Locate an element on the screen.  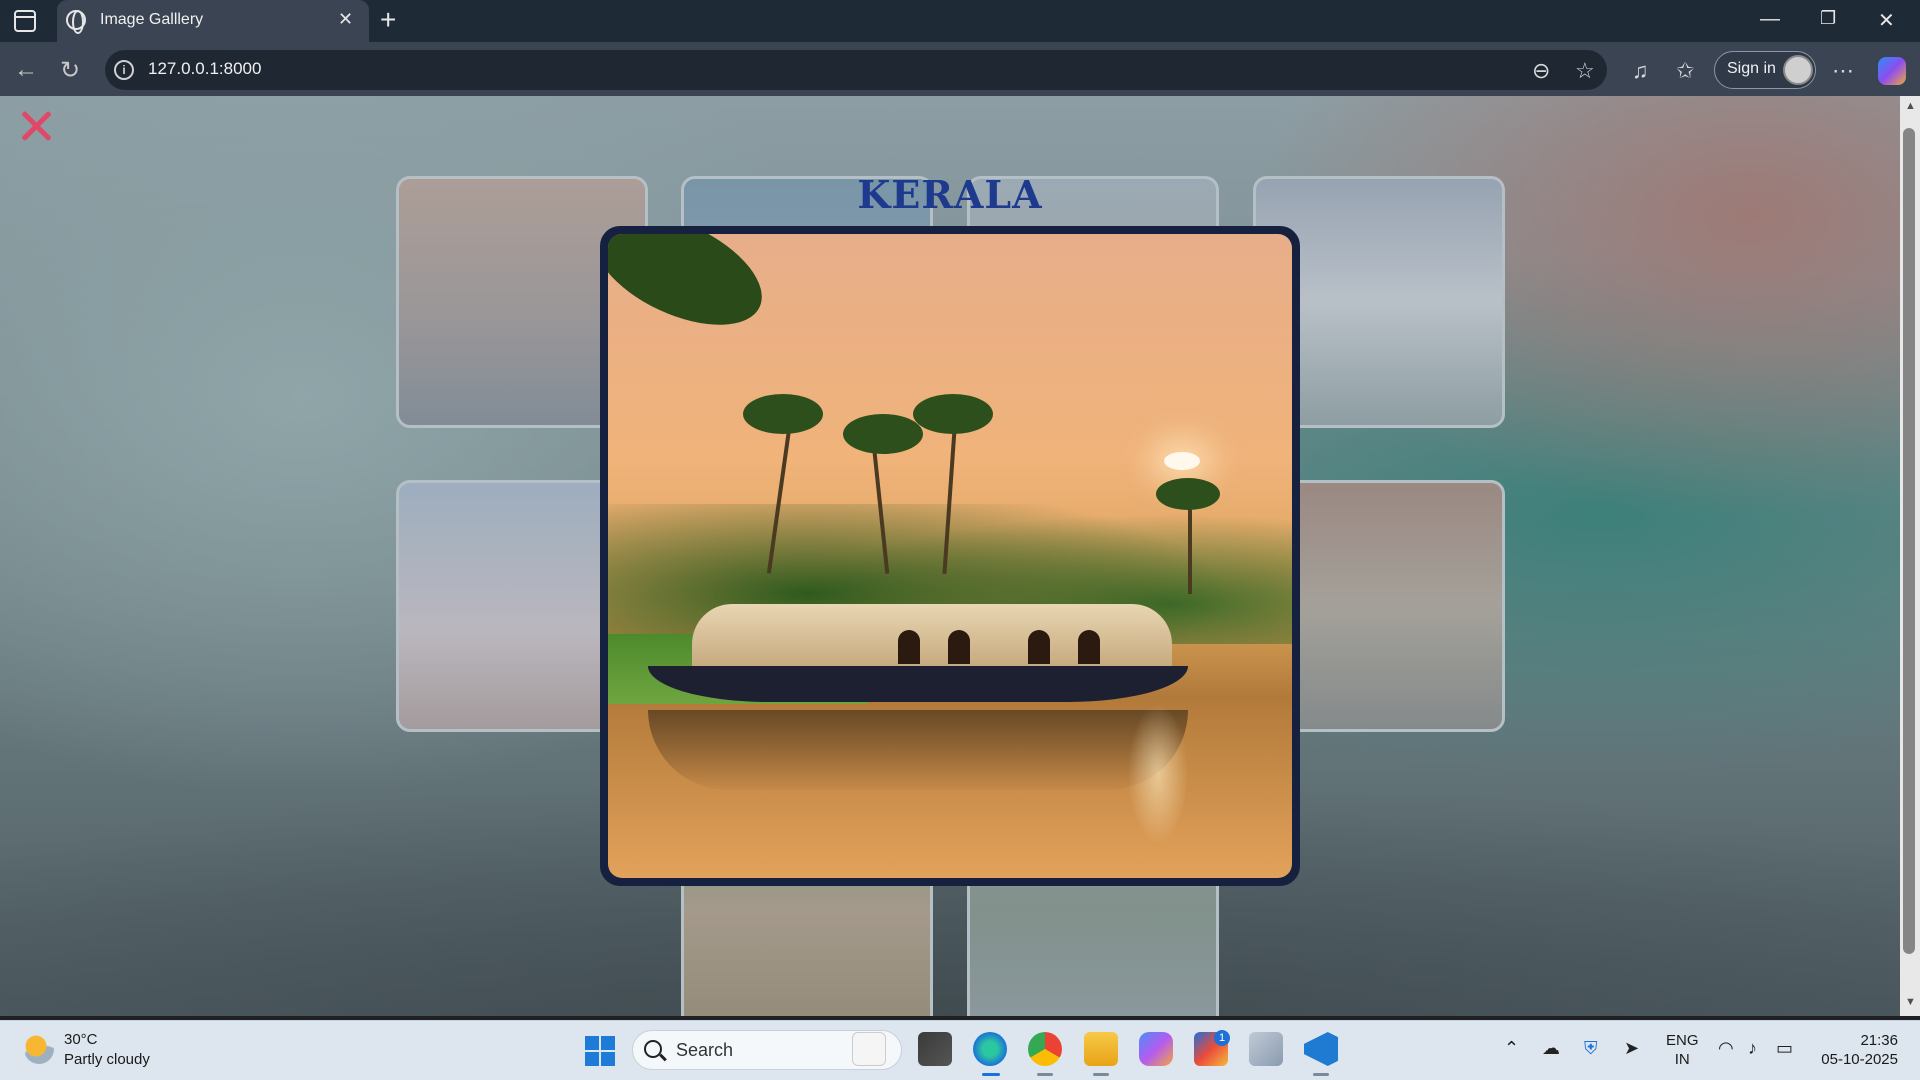
copilot-icon is located at coordinates (1892, 71).